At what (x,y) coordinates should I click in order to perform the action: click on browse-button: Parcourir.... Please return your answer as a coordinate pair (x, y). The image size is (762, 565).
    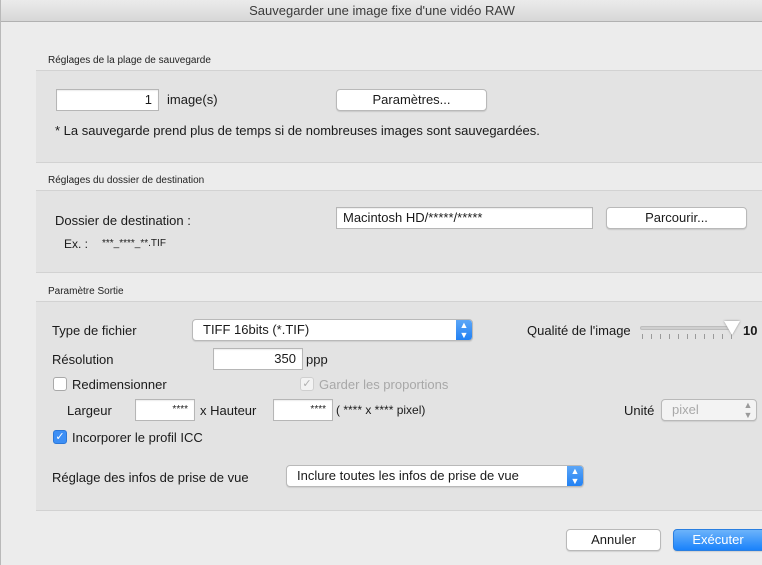
    Looking at the image, I should click on (676, 218).